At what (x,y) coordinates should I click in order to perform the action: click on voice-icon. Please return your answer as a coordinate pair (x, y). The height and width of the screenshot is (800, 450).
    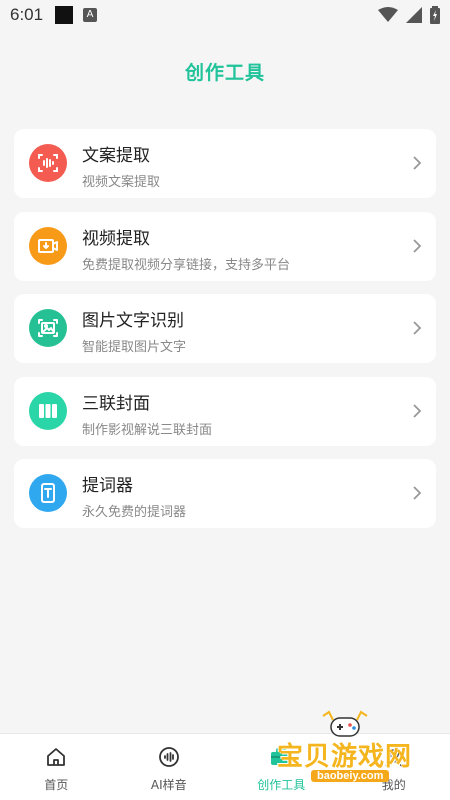
    Looking at the image, I should click on (168, 757).